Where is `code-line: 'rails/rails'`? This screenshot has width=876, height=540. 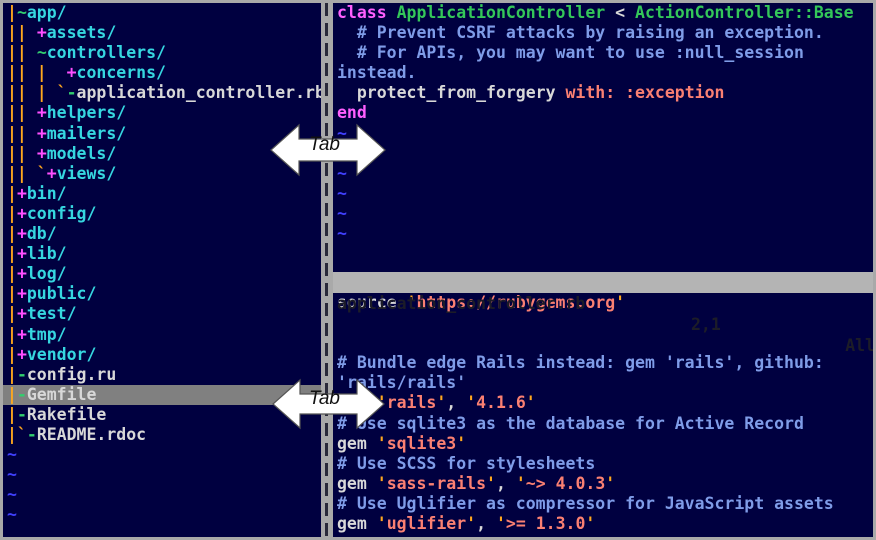 code-line: 'rails/rails' is located at coordinates (603, 383).